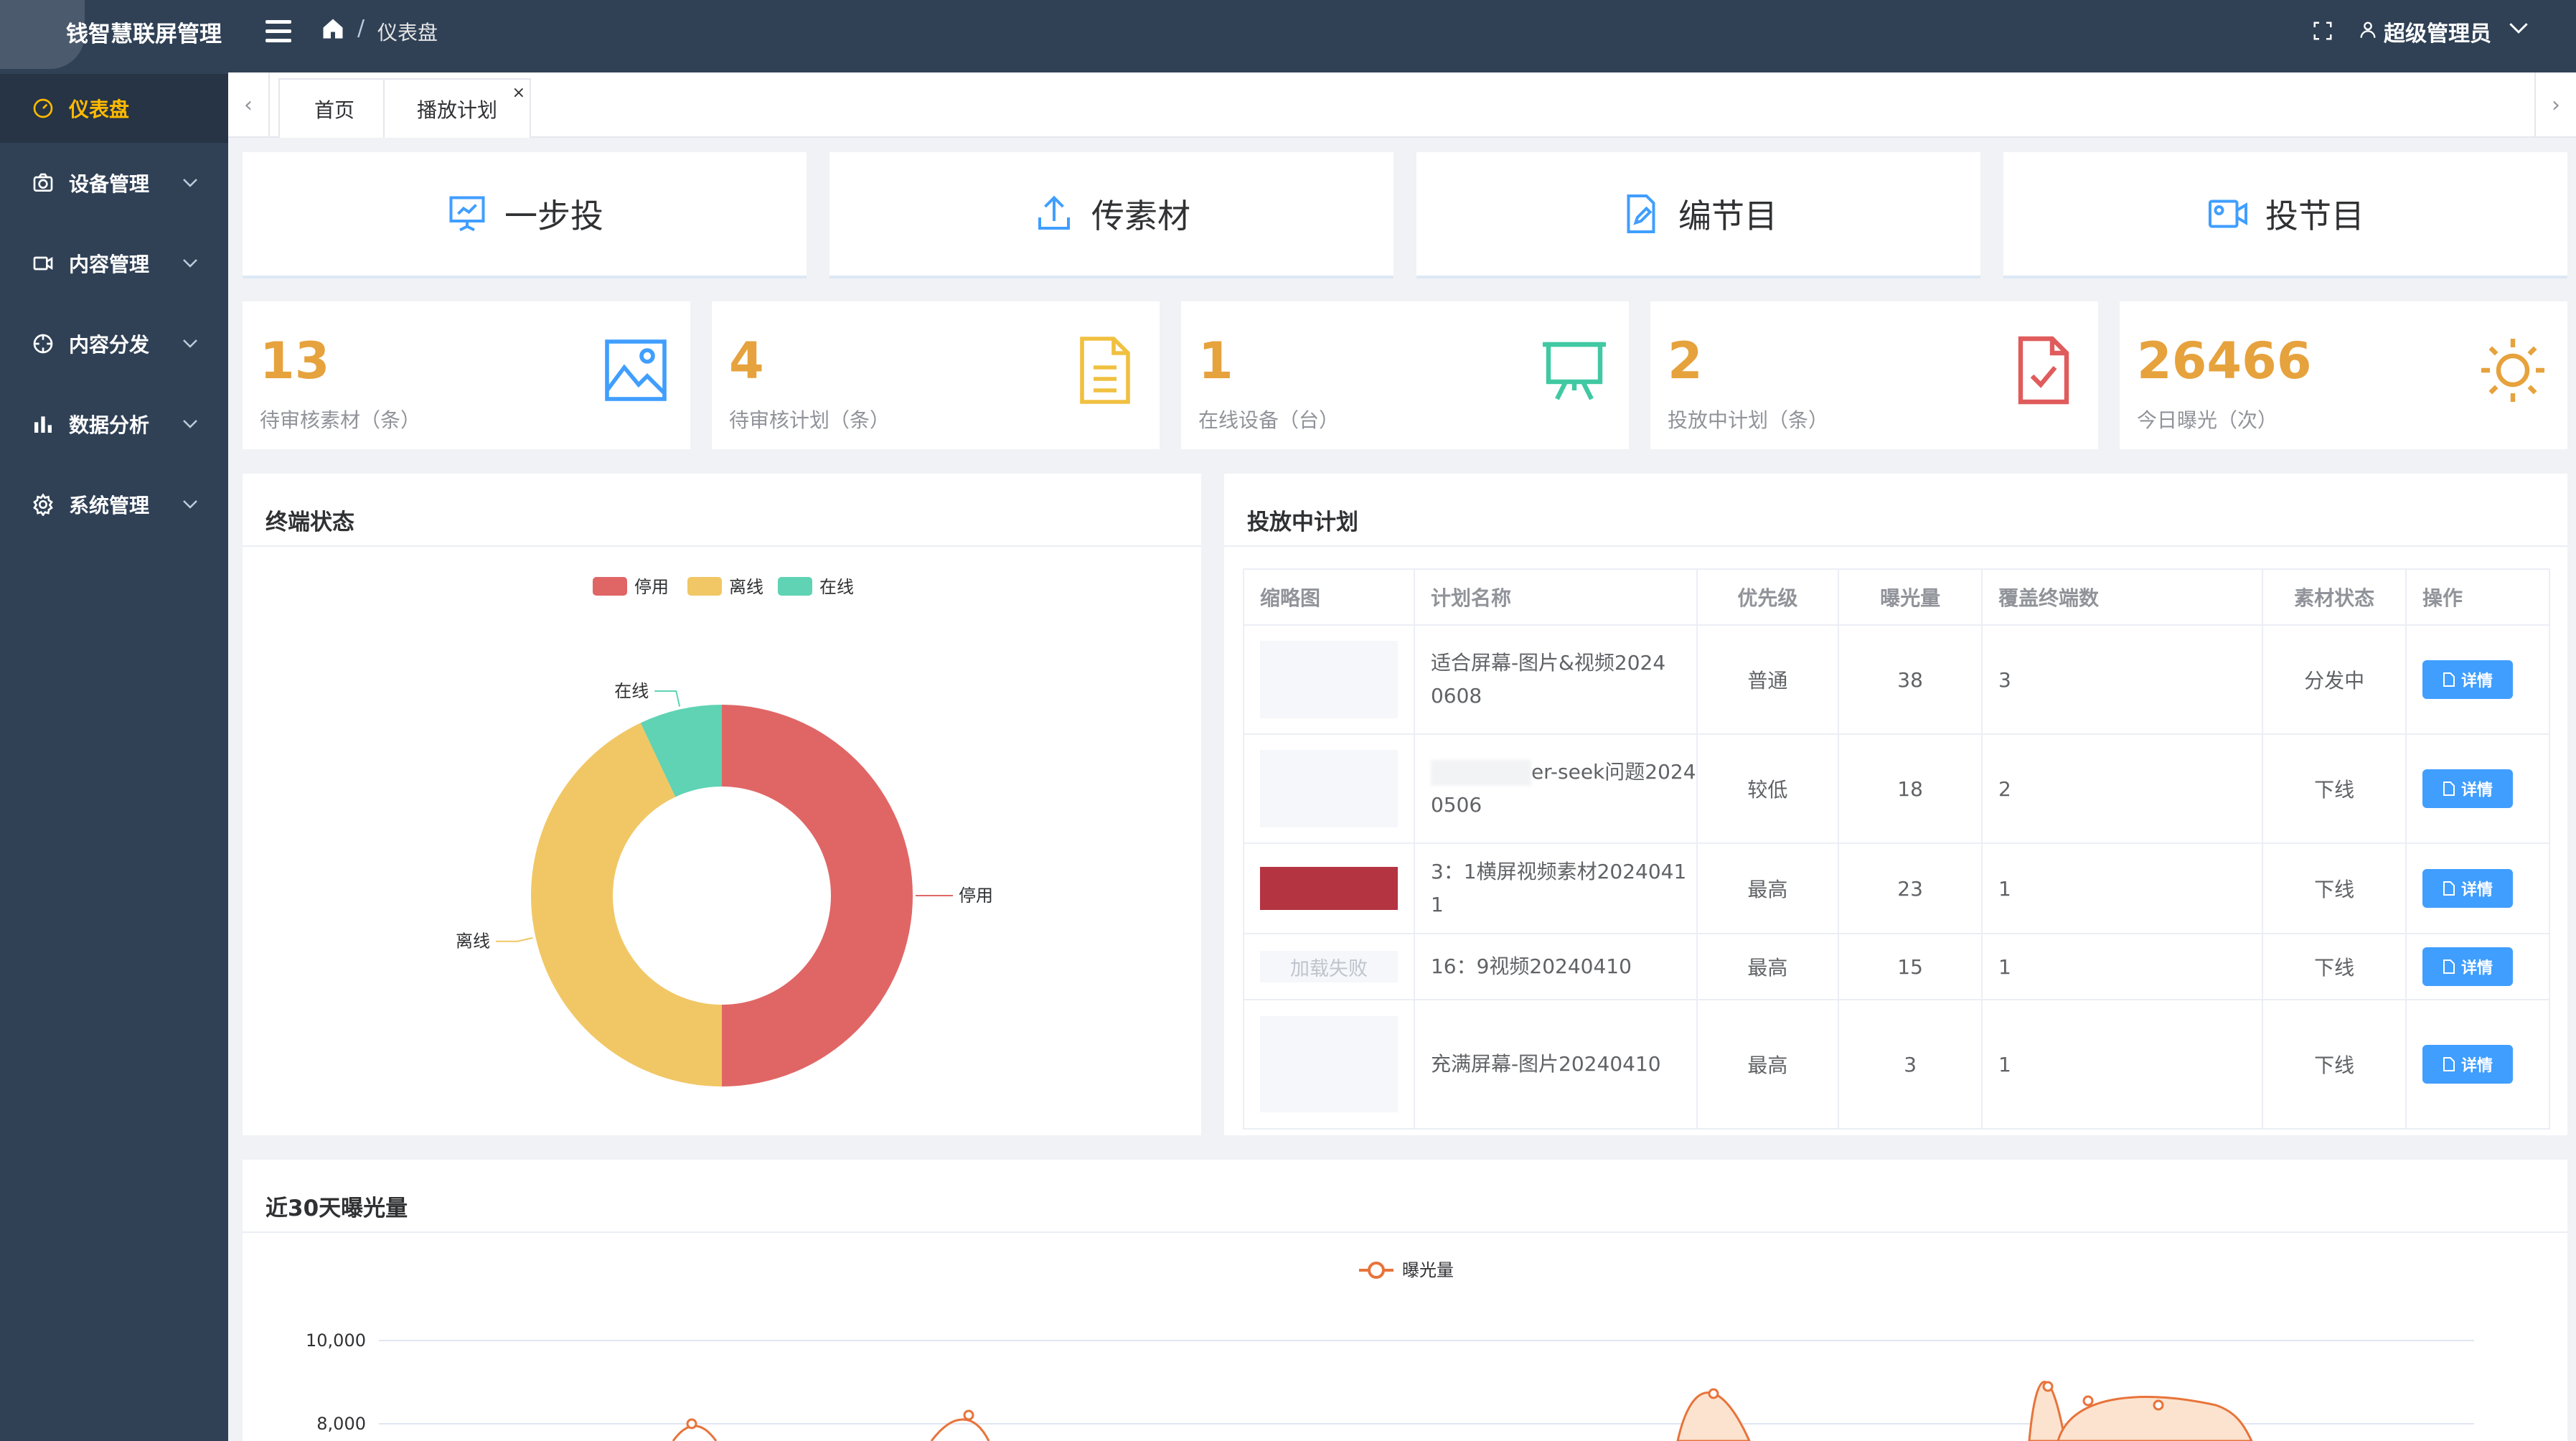 The width and height of the screenshot is (2576, 1441). Describe the element at coordinates (1288, 36) in the screenshot. I see `top-navbar: 钱智慧联屏管理 / 仪表盘 超级管理员` at that location.